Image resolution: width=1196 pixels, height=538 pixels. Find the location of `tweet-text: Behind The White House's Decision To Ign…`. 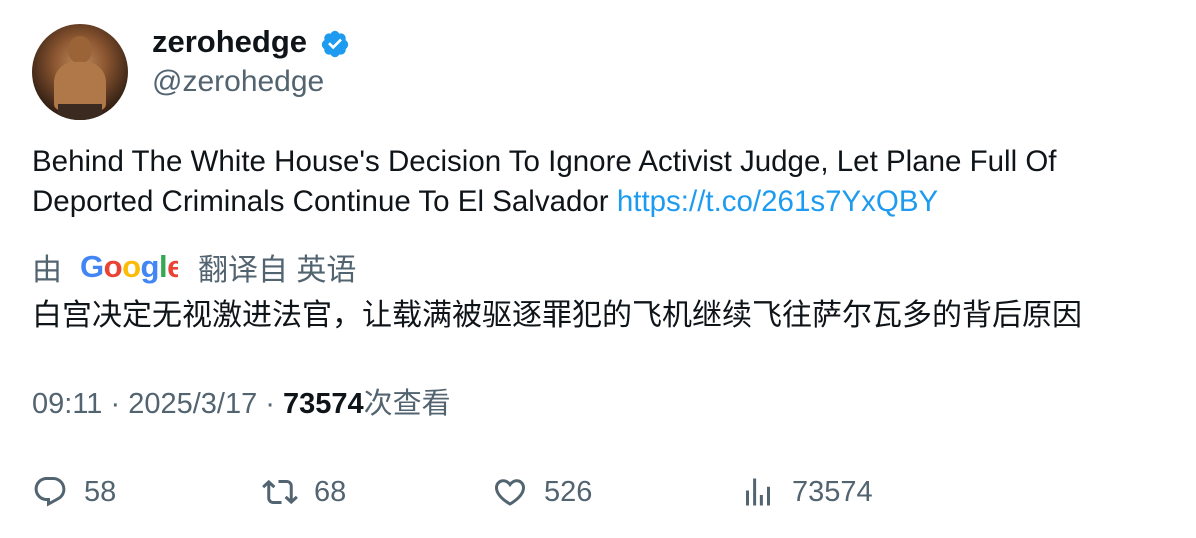

tweet-text: Behind The White House's Decision To Ign… is located at coordinates (602, 182).